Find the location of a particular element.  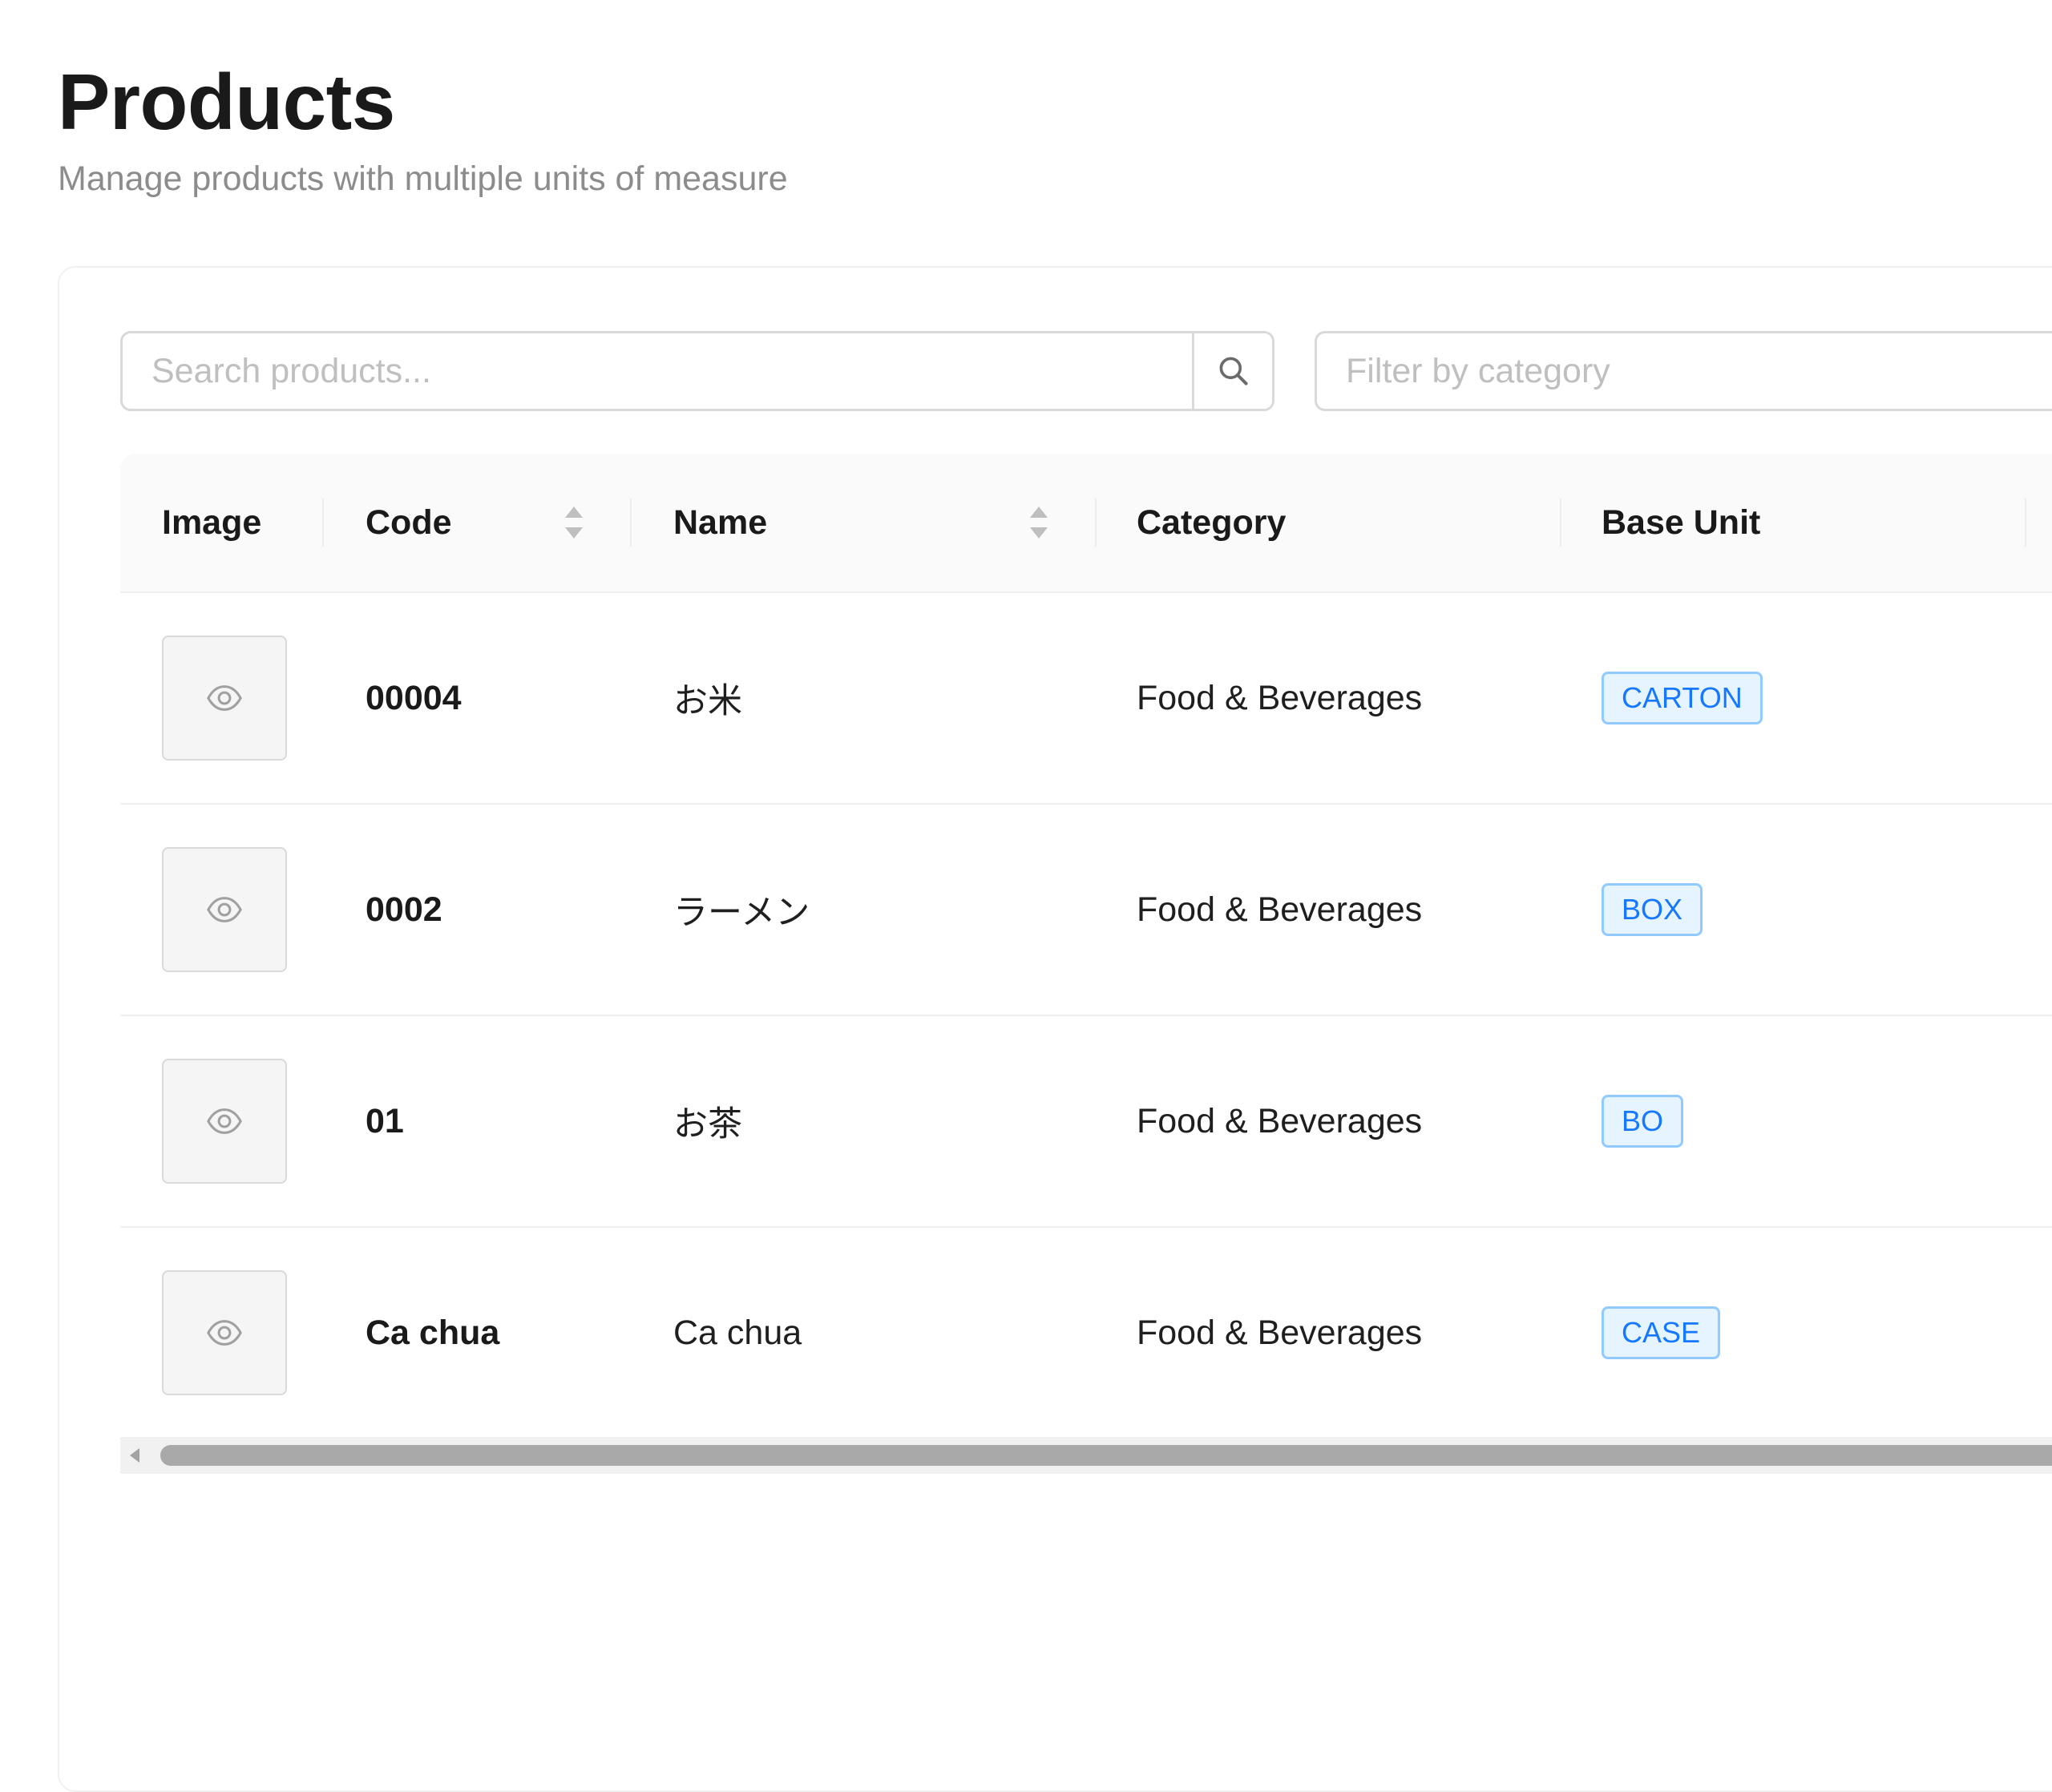

table-header: Image Code Name Category Base Unit is located at coordinates (1086, 524).